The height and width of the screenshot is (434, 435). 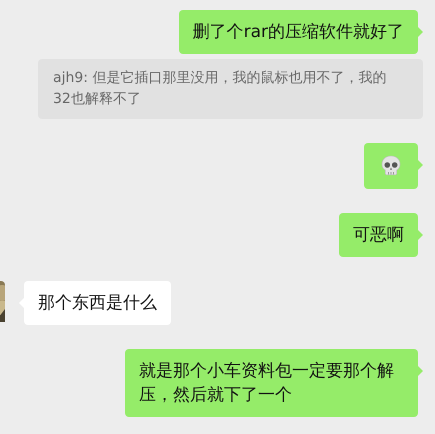 I want to click on message-bubble: 删了个rar的压缩软件就好了, so click(x=298, y=32).